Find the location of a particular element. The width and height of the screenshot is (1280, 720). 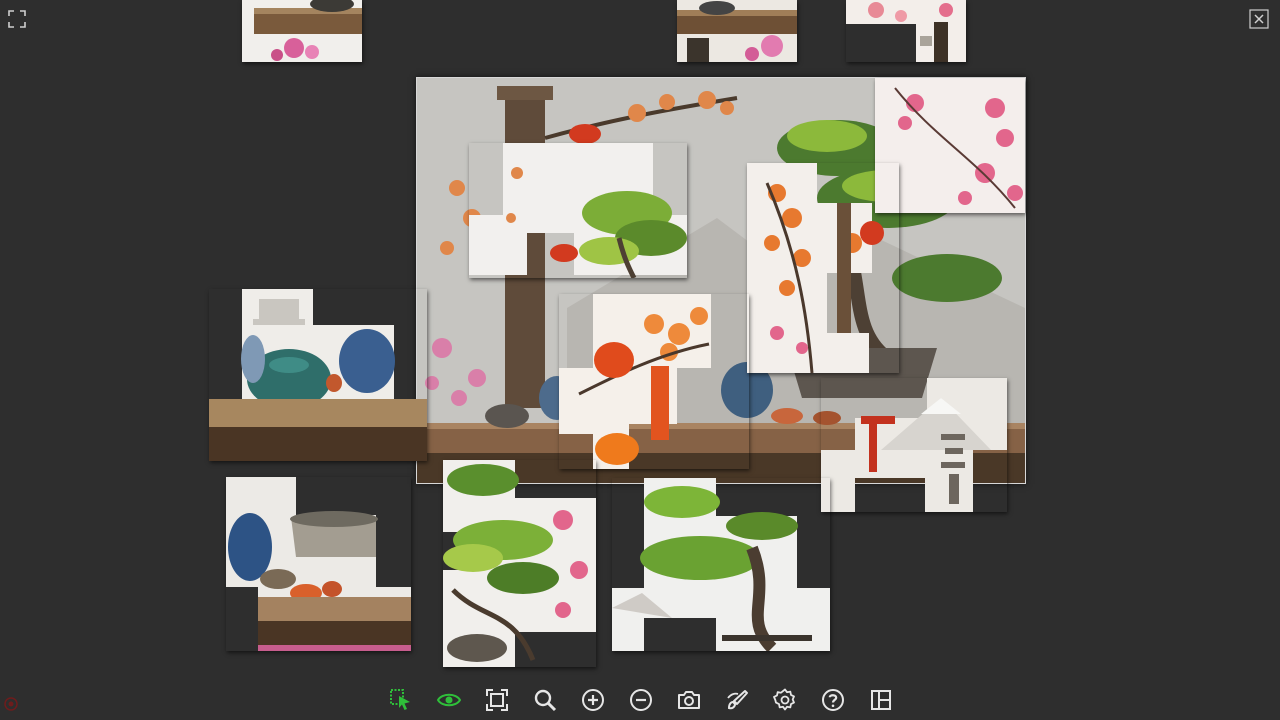

select-pieces-button is located at coordinates (400, 700).